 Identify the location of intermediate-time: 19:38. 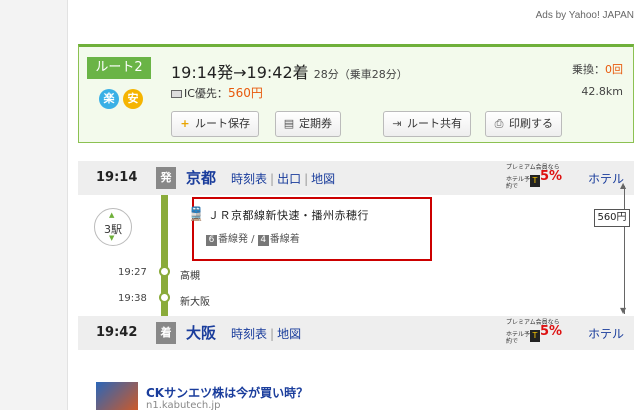
(132, 298).